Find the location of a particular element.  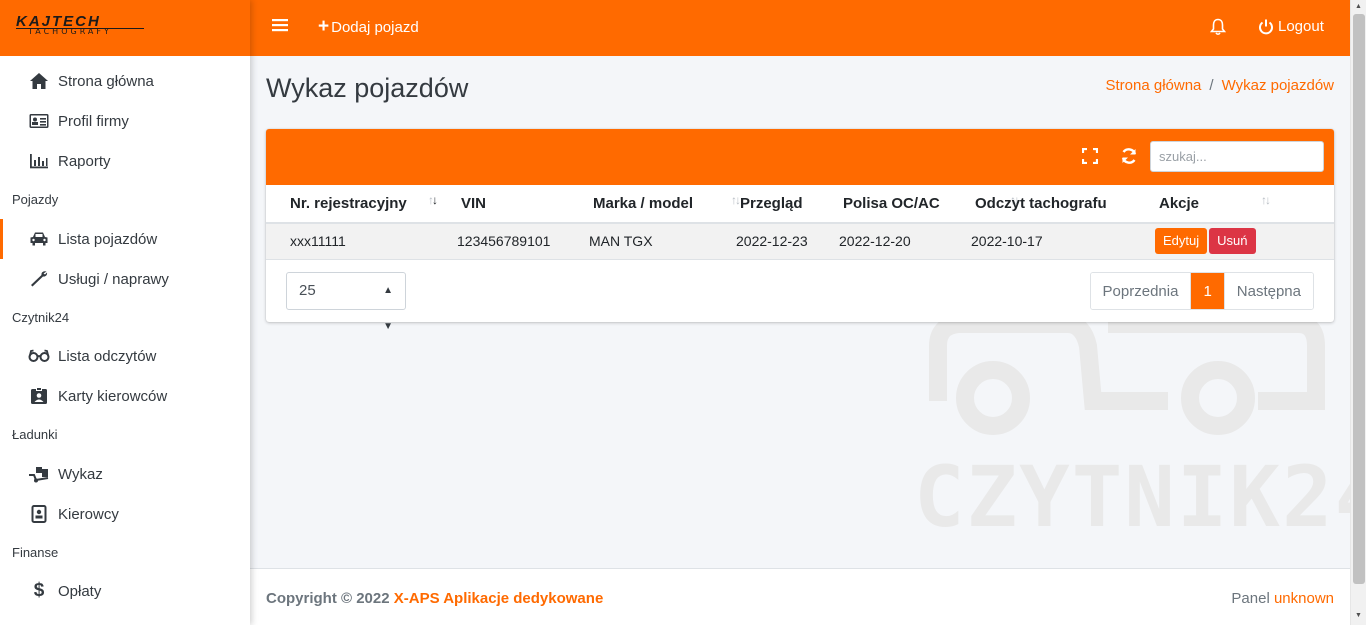

copyright-text: Copyright © 2022 is located at coordinates (328, 598).